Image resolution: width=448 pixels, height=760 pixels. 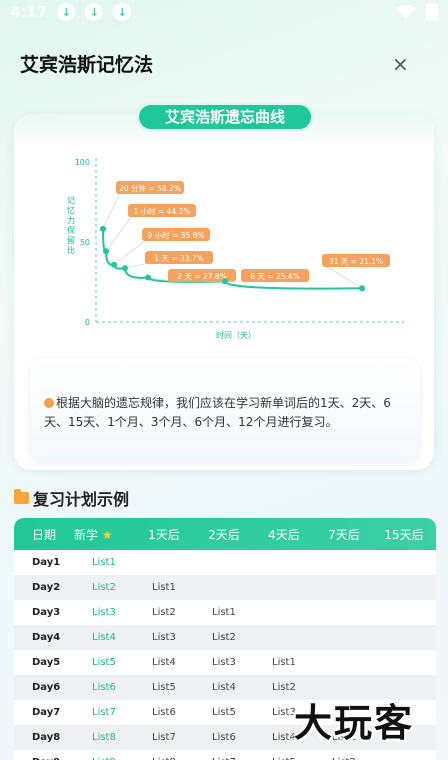 What do you see at coordinates (46, 662) in the screenshot?
I see `day-cell: Day5` at bounding box center [46, 662].